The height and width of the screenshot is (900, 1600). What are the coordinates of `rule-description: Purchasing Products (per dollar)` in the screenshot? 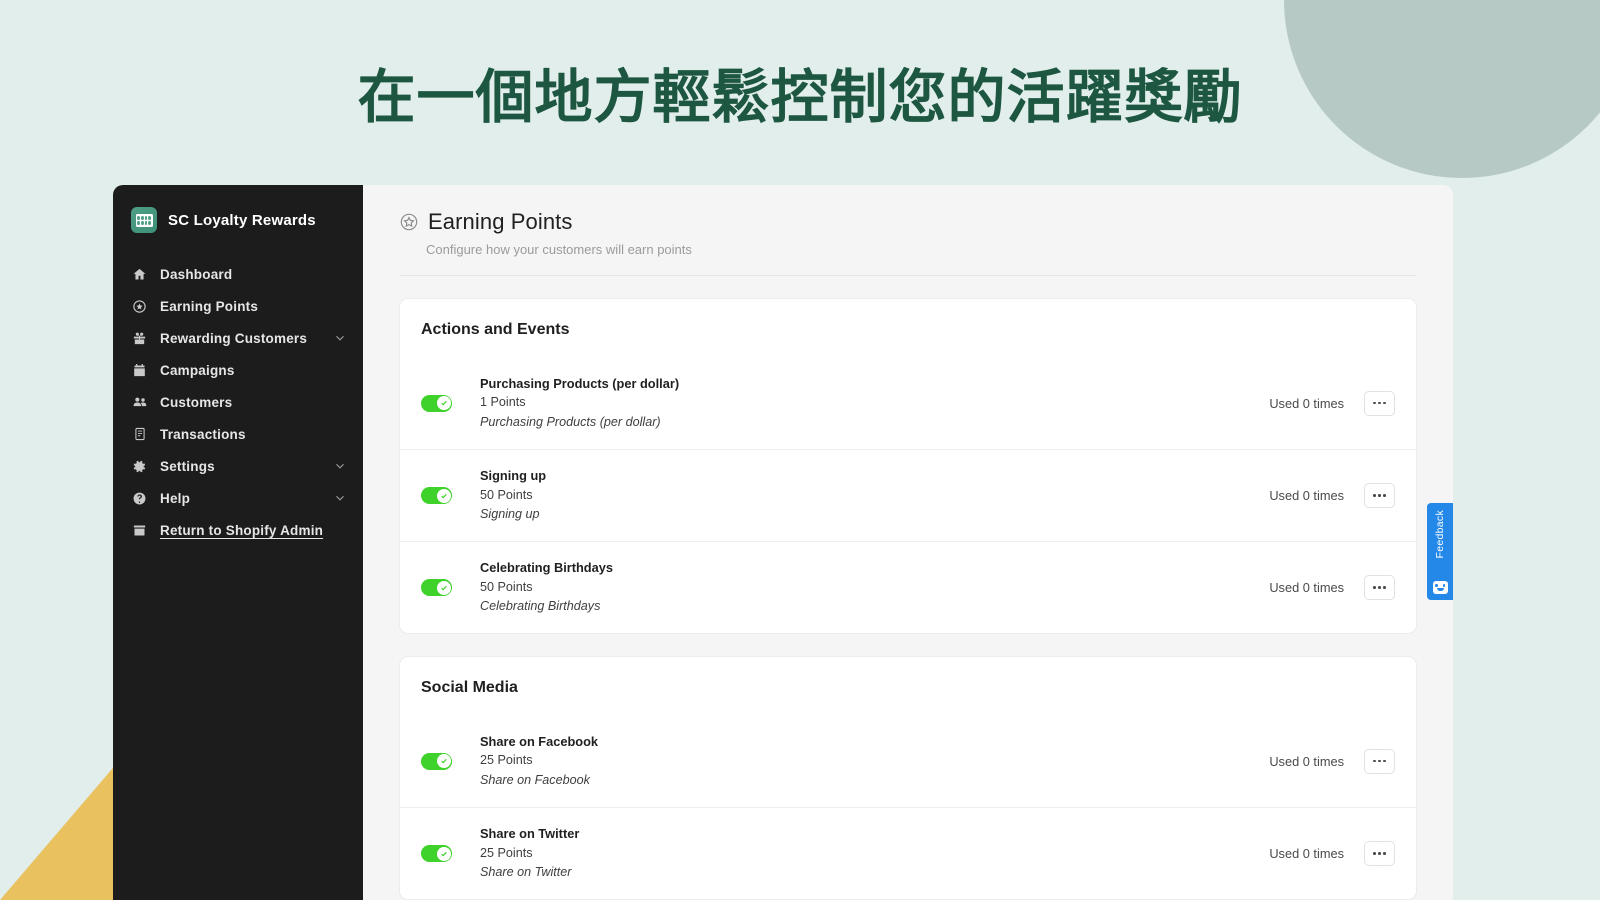 It's located at (570, 421).